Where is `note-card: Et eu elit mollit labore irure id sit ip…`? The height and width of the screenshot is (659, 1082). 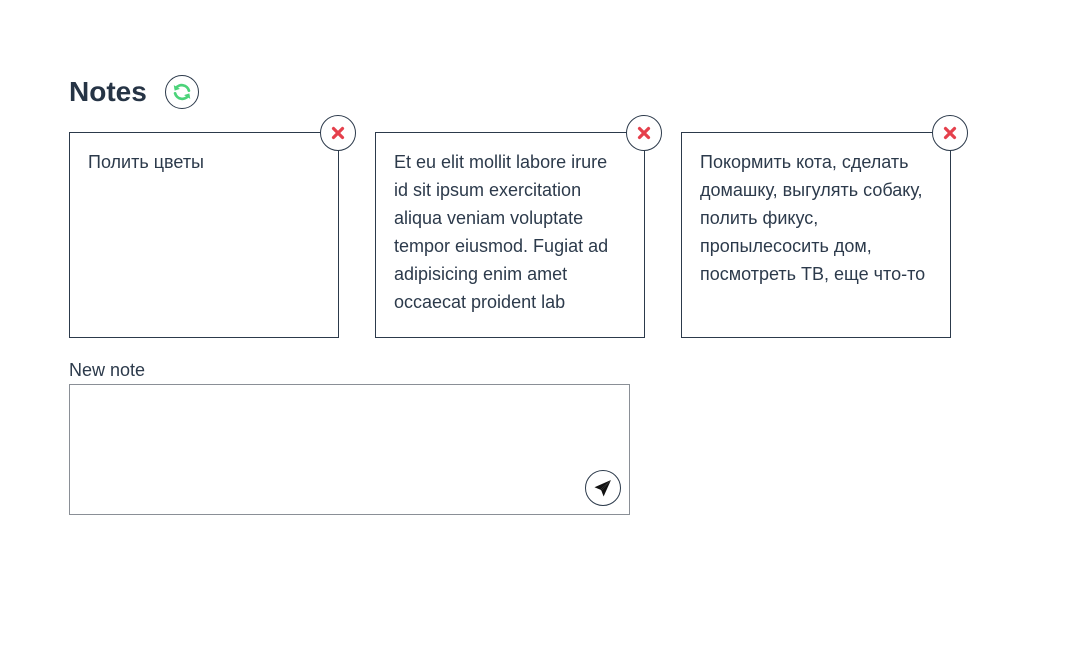 note-card: Et eu elit mollit labore irure id sit ip… is located at coordinates (518, 226).